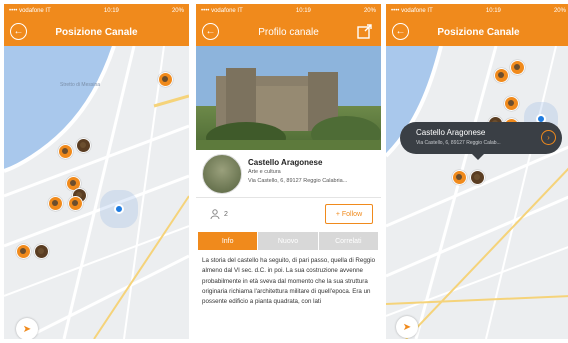 The width and height of the screenshot is (568, 343). I want to click on follow-button: + Follow, so click(349, 214).